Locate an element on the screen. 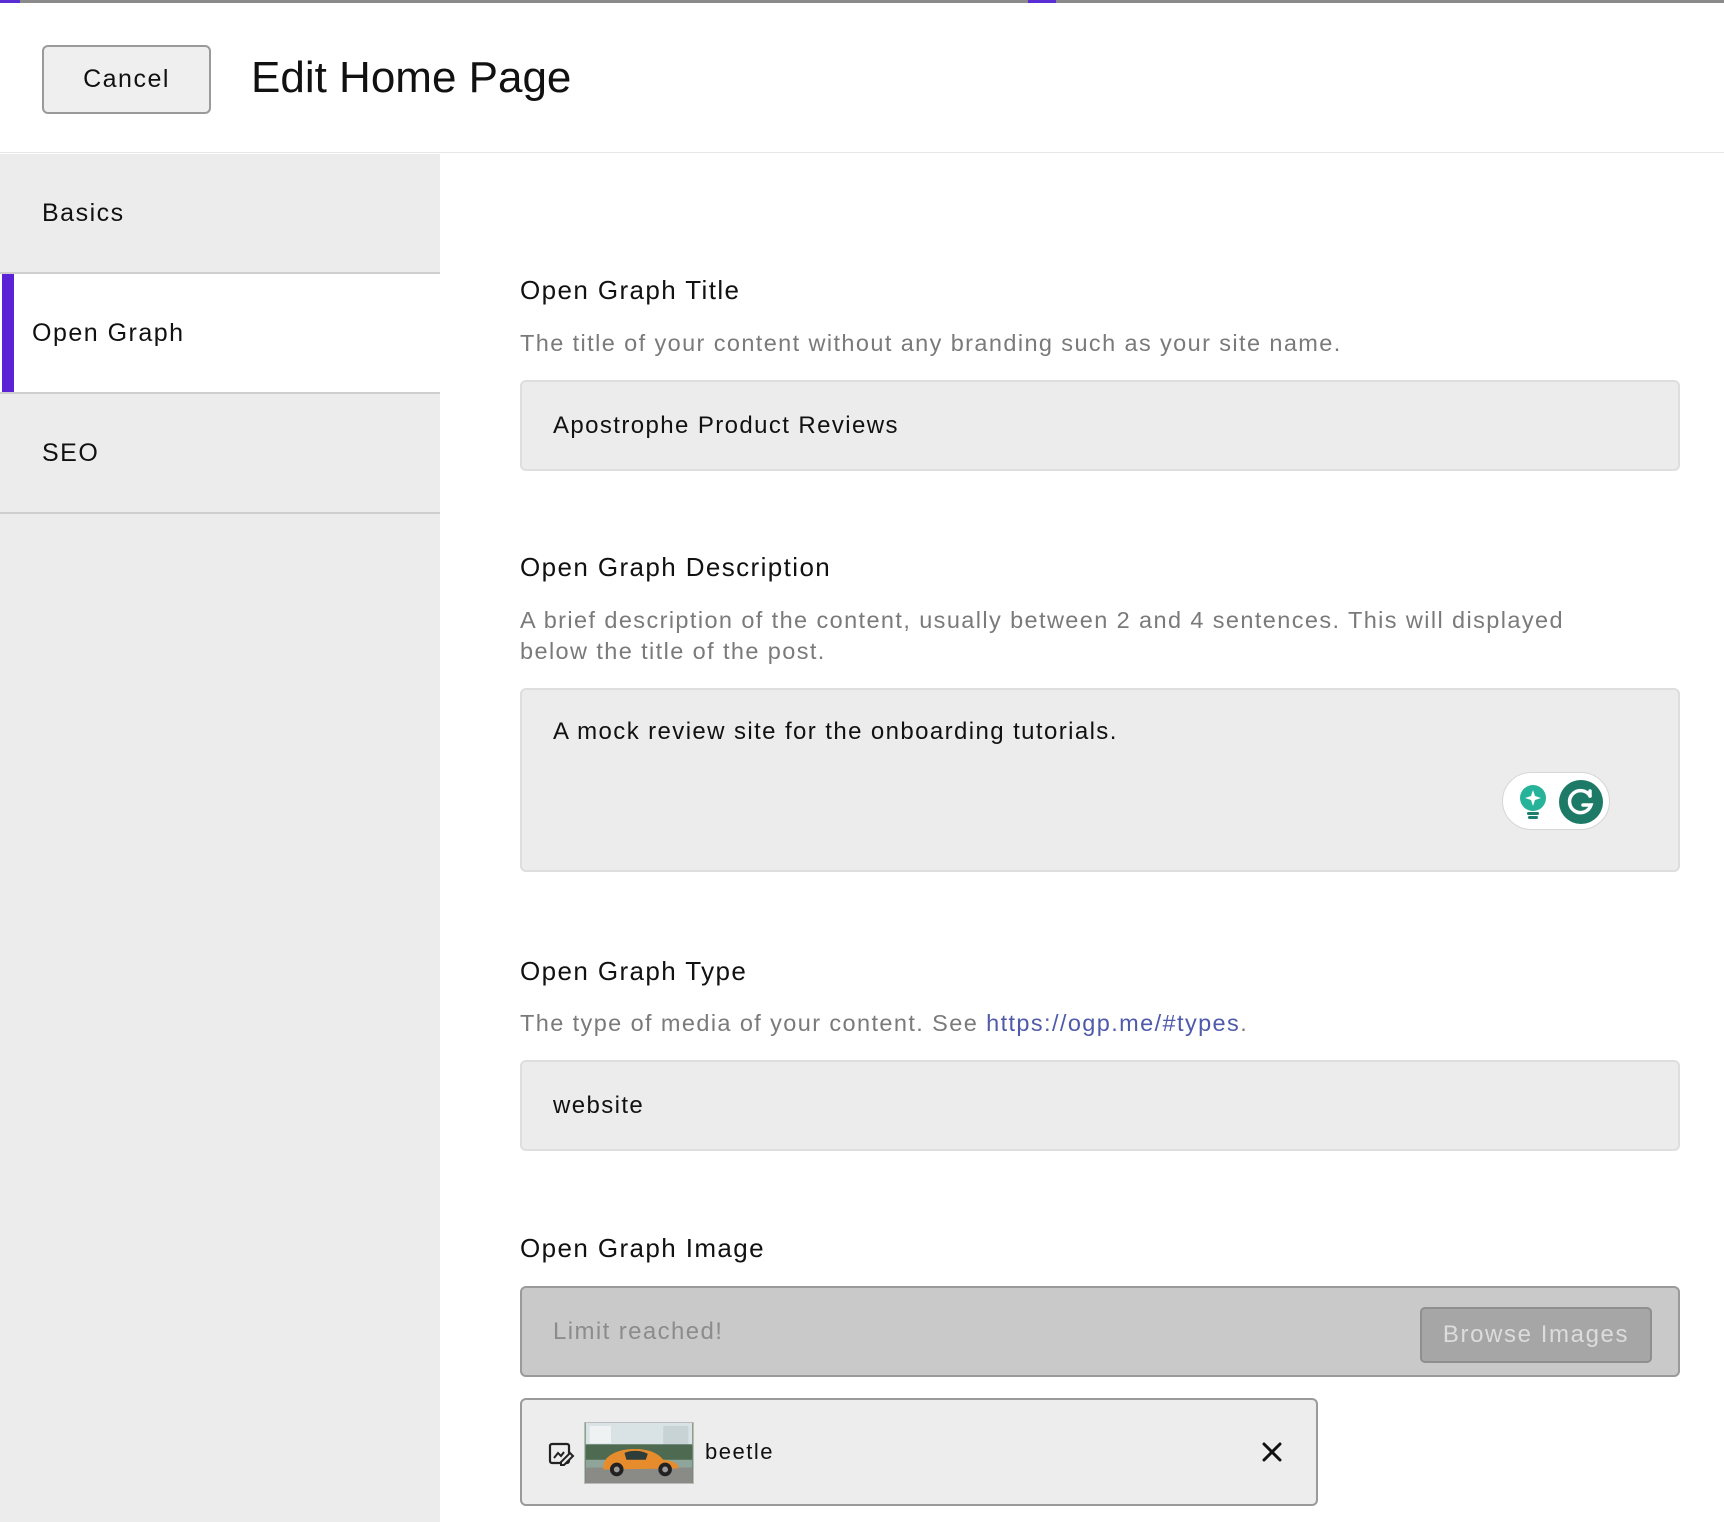 The width and height of the screenshot is (1724, 1522). page-title: Edit Home Page is located at coordinates (411, 77).